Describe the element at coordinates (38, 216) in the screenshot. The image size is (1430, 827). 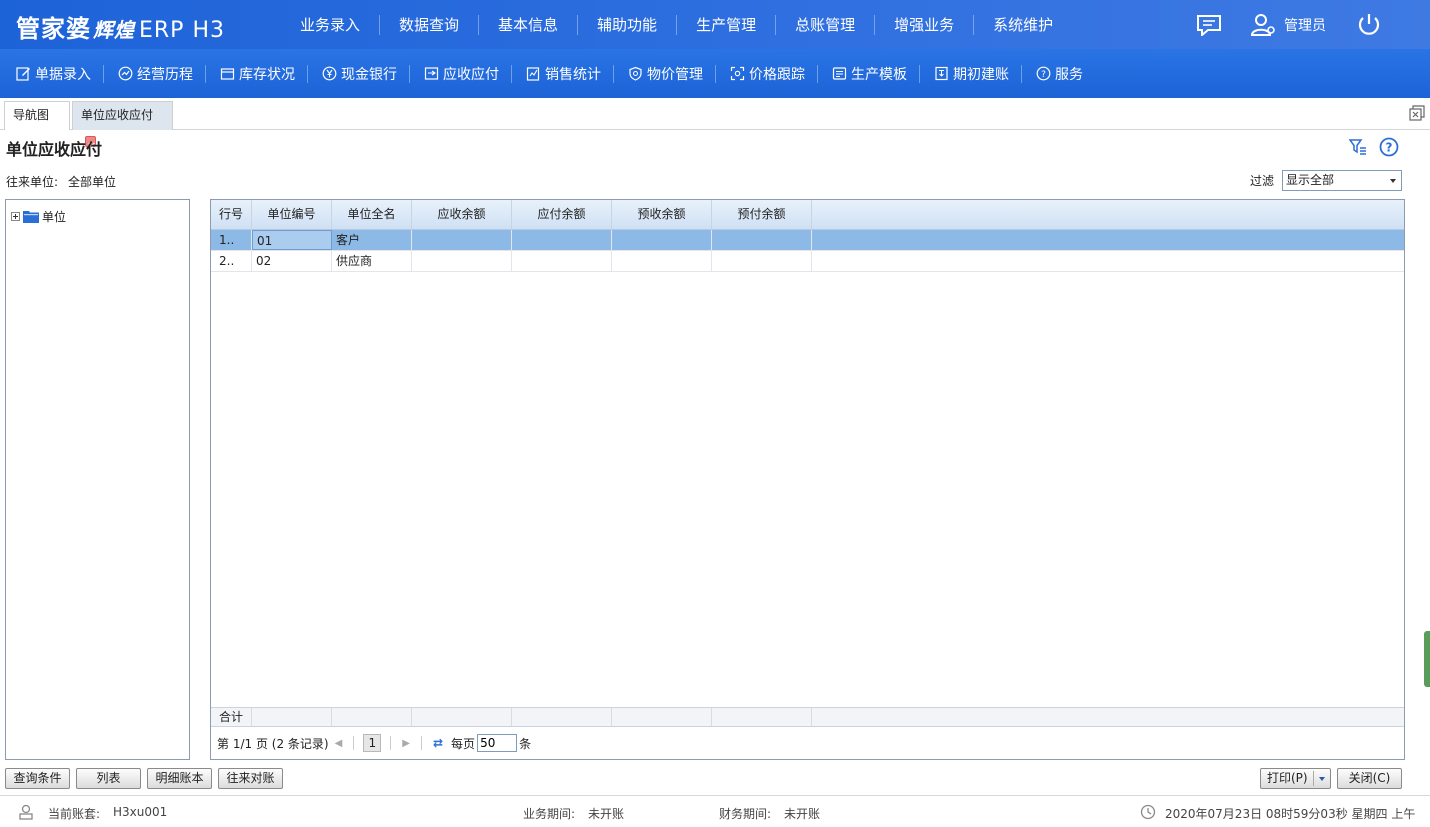
I see `tree-node-unit: 单位` at that location.